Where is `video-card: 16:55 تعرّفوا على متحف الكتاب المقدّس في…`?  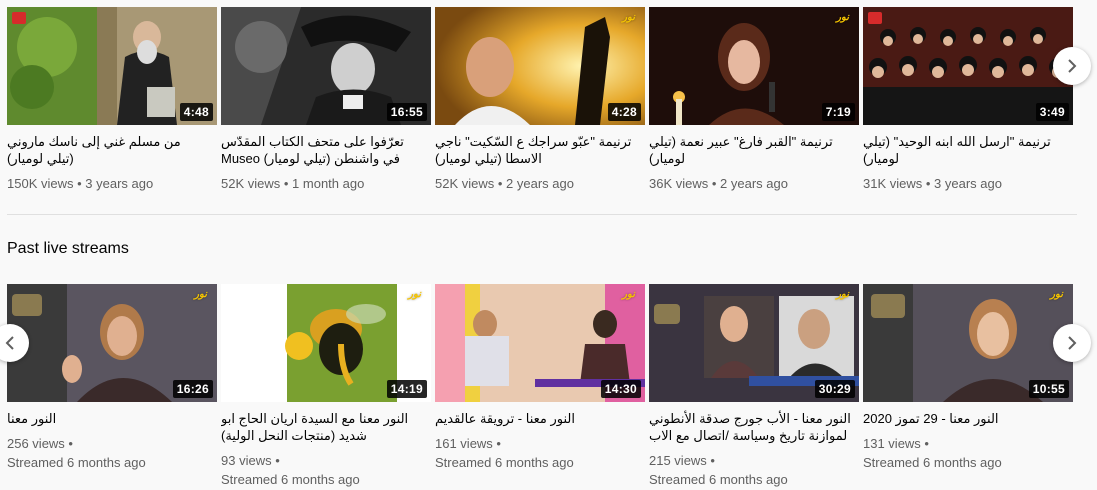
video-card: 16:55 تعرّفوا على متحف الكتاب المقدّس في… is located at coordinates (326, 100).